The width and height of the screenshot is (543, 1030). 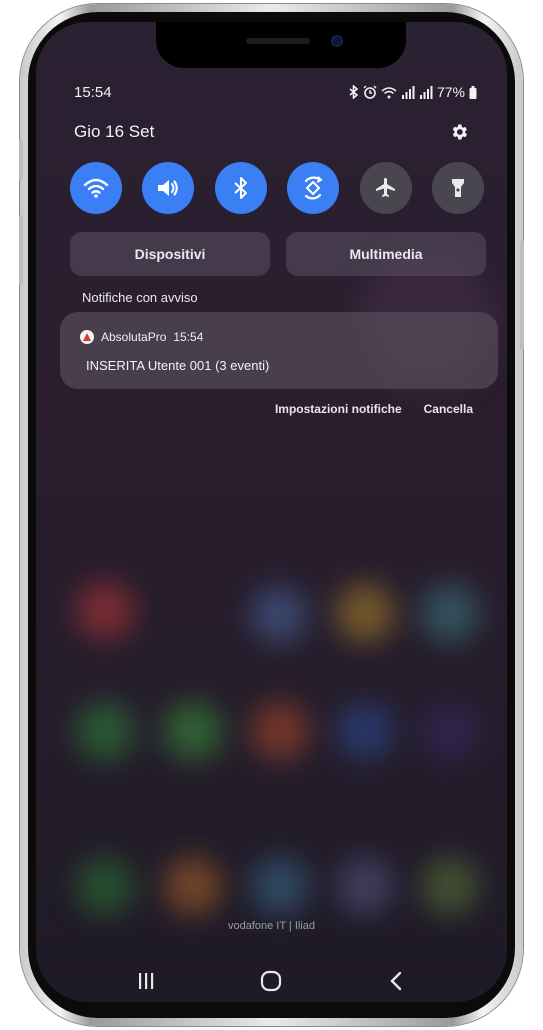 I want to click on volume-icon, so click(x=168, y=188).